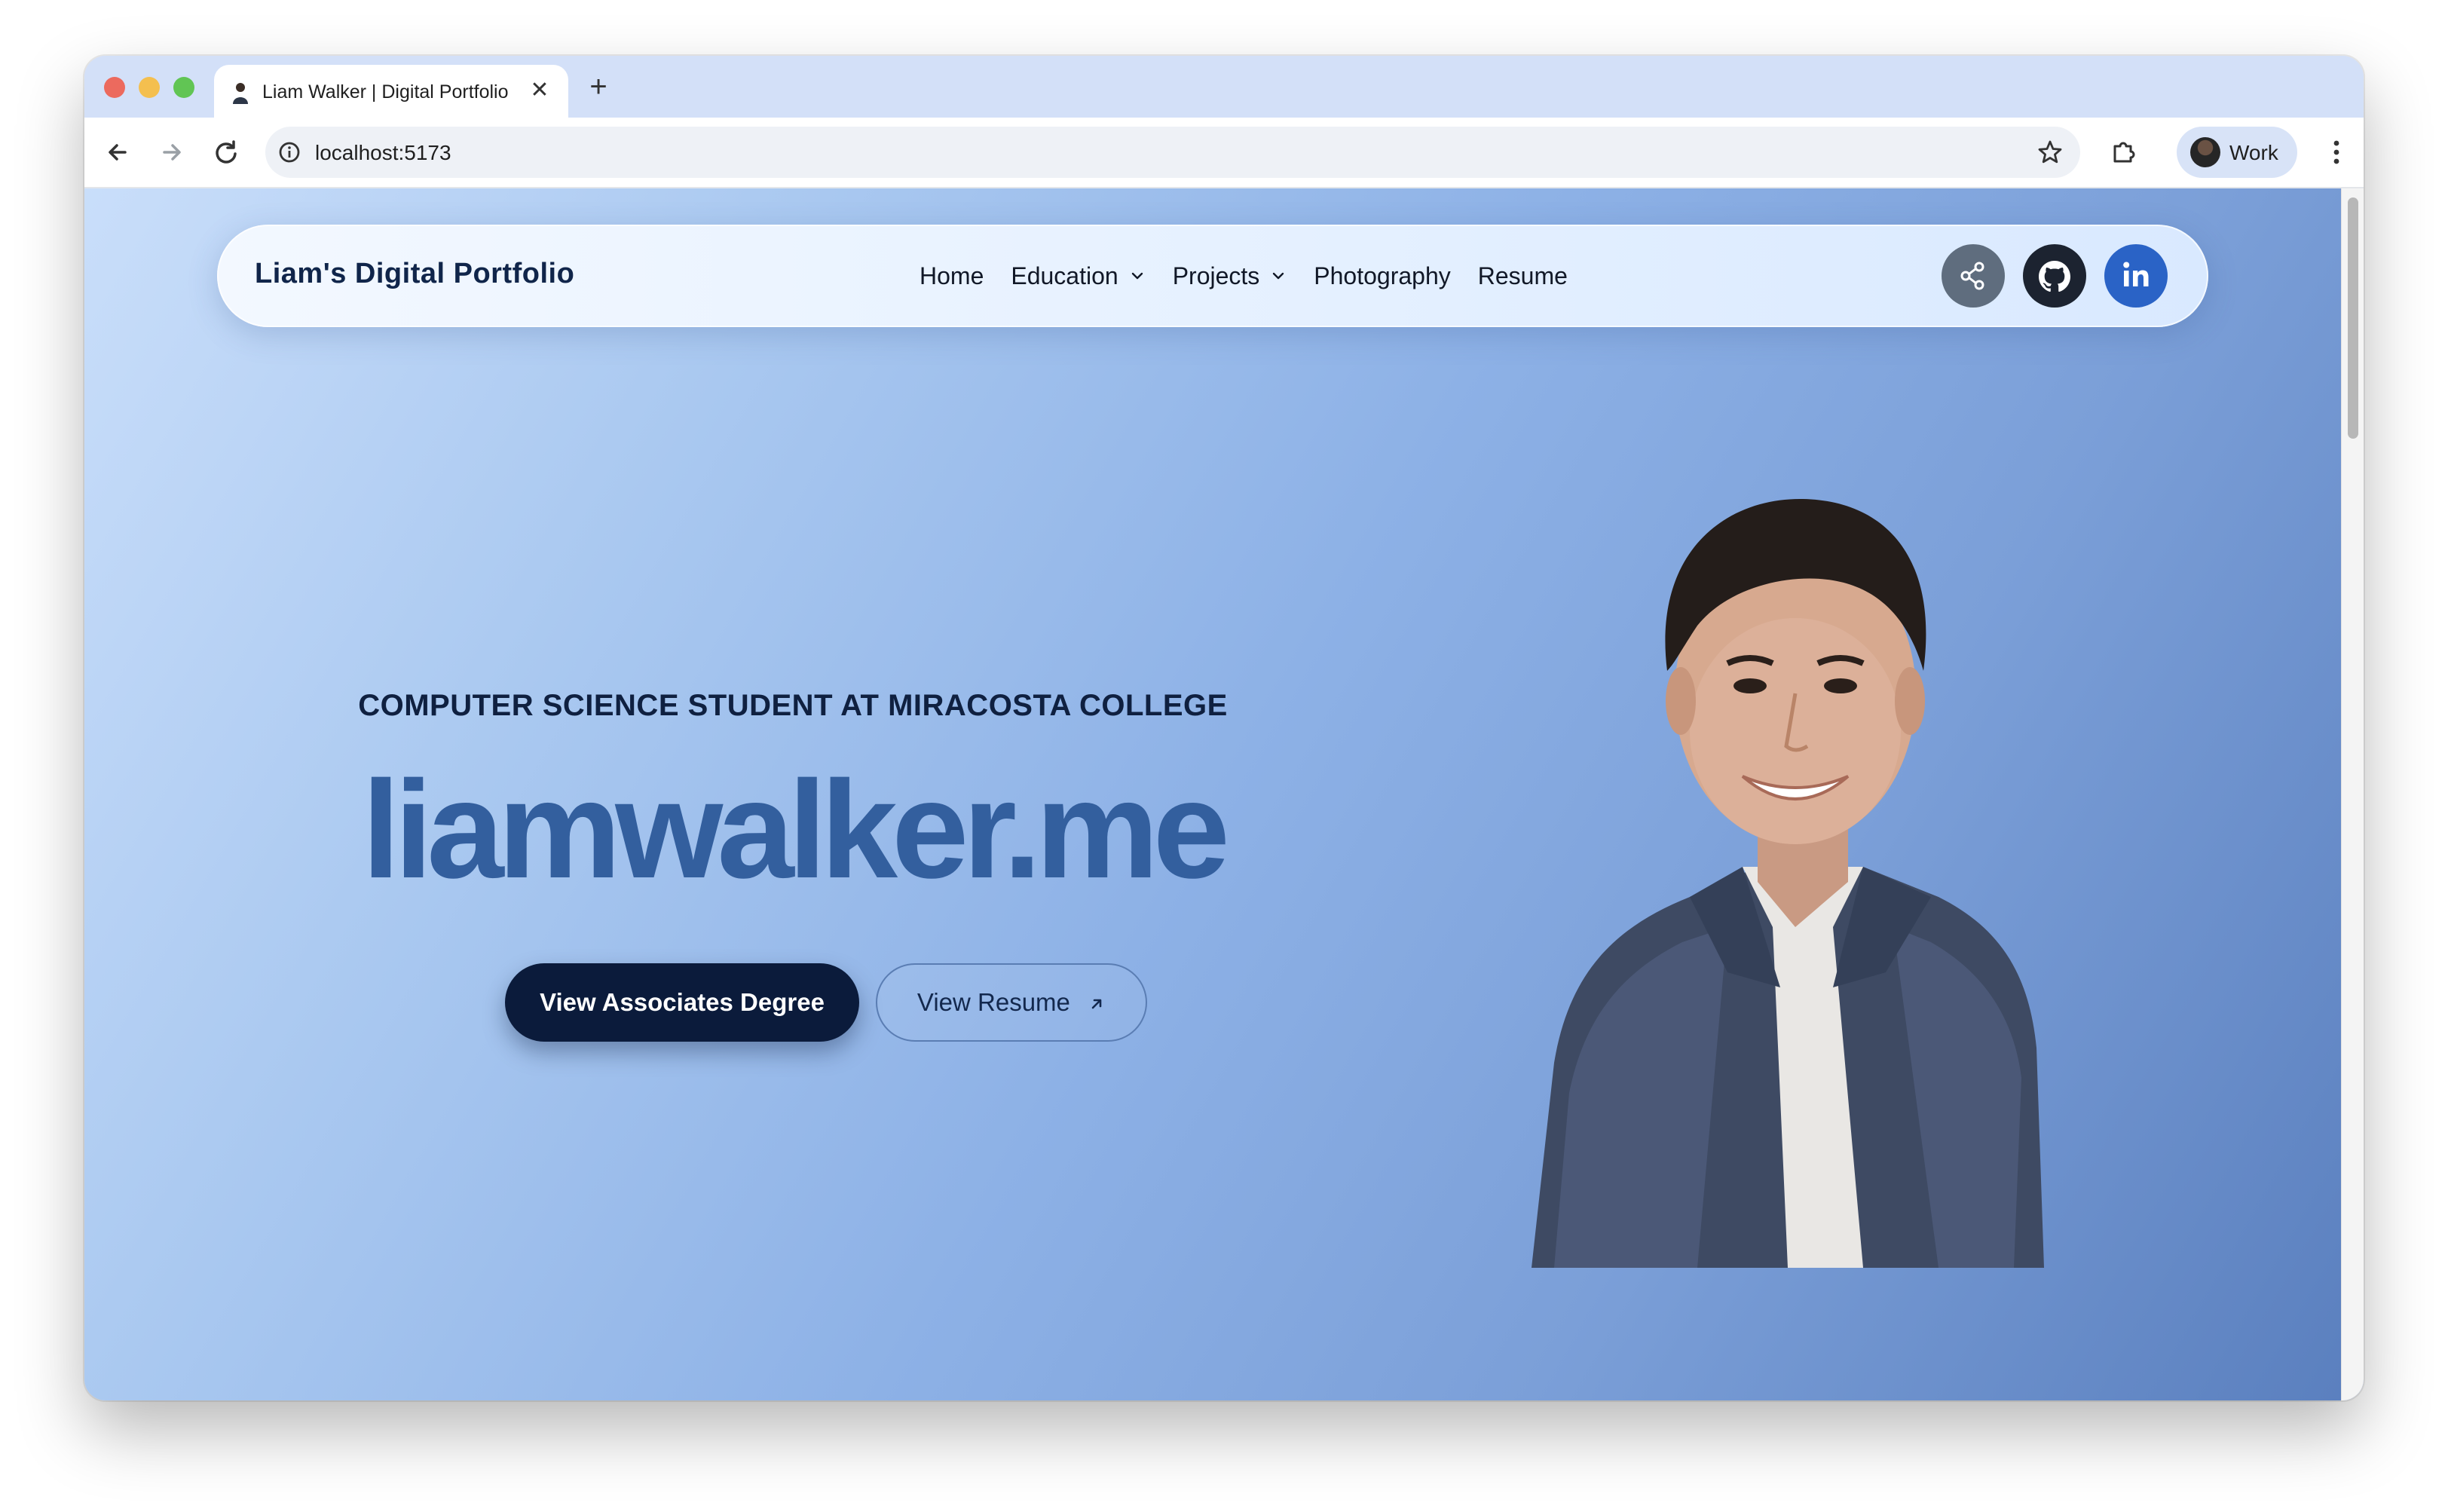 Image resolution: width=2448 pixels, height=1512 pixels. I want to click on button-label: View Associates Degree, so click(682, 1002).